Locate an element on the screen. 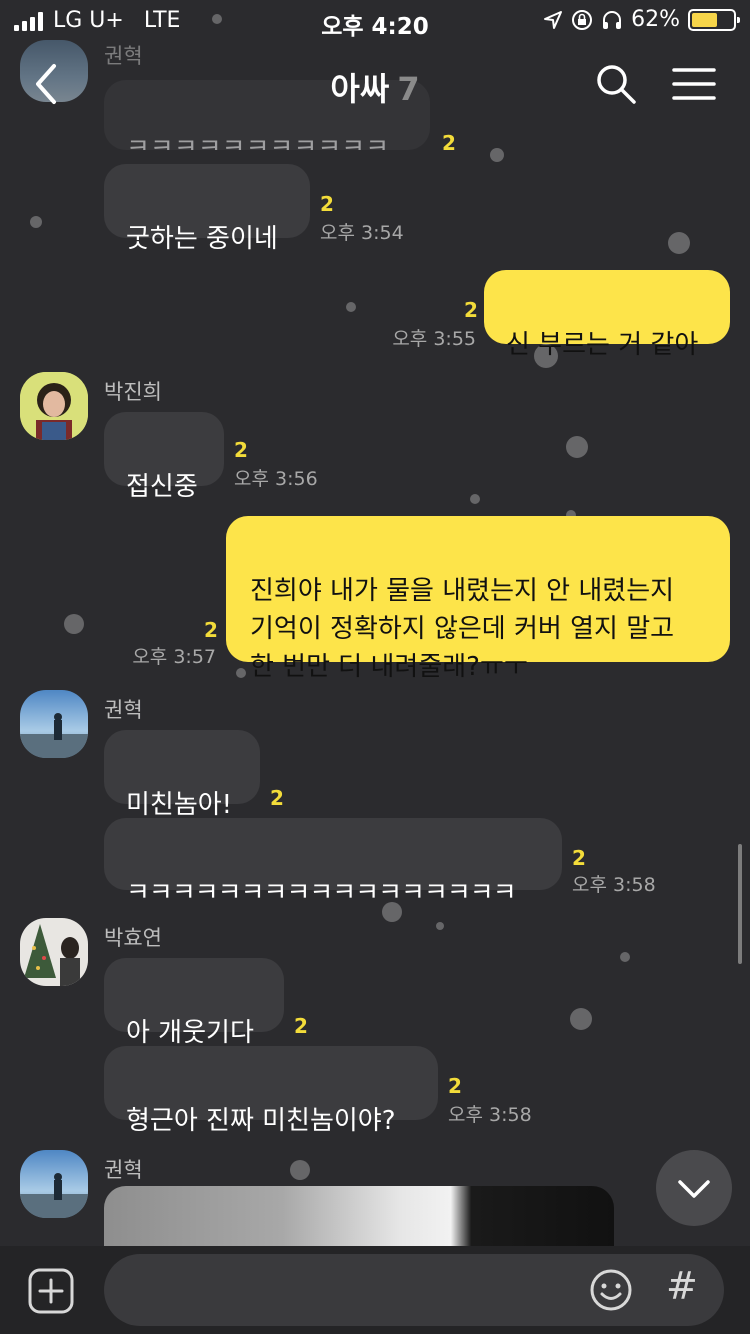 The width and height of the screenshot is (750, 1334). message-time: 오후 3:57 is located at coordinates (174, 657).